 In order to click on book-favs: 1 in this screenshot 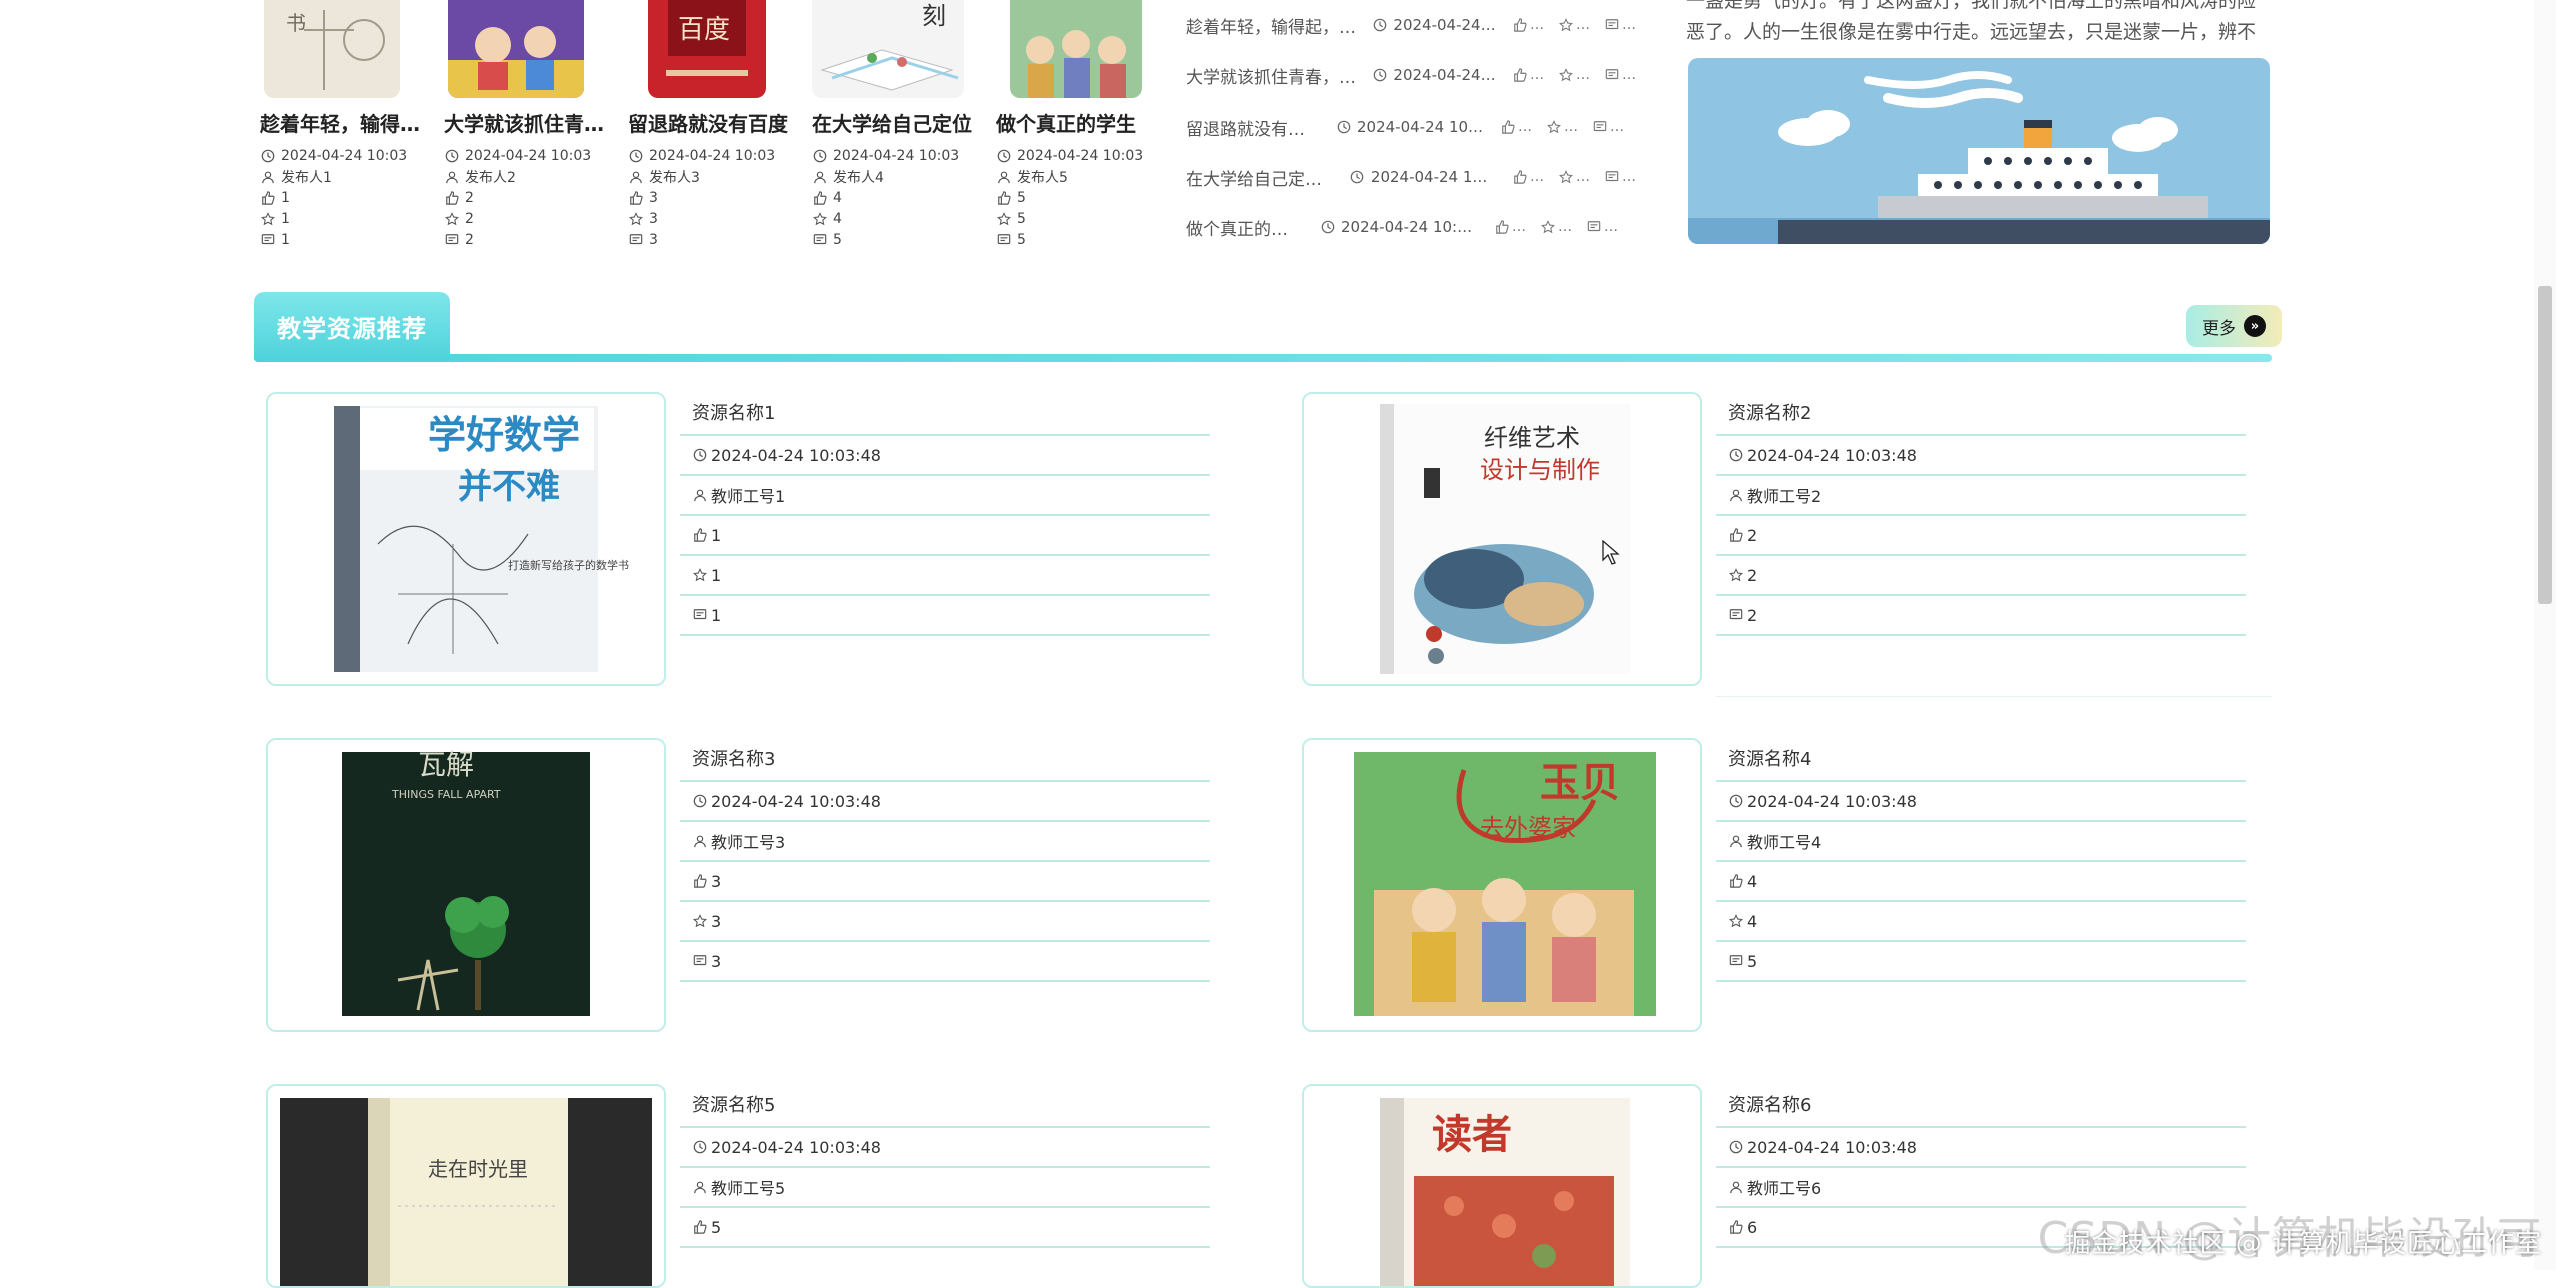, I will do `click(285, 218)`.